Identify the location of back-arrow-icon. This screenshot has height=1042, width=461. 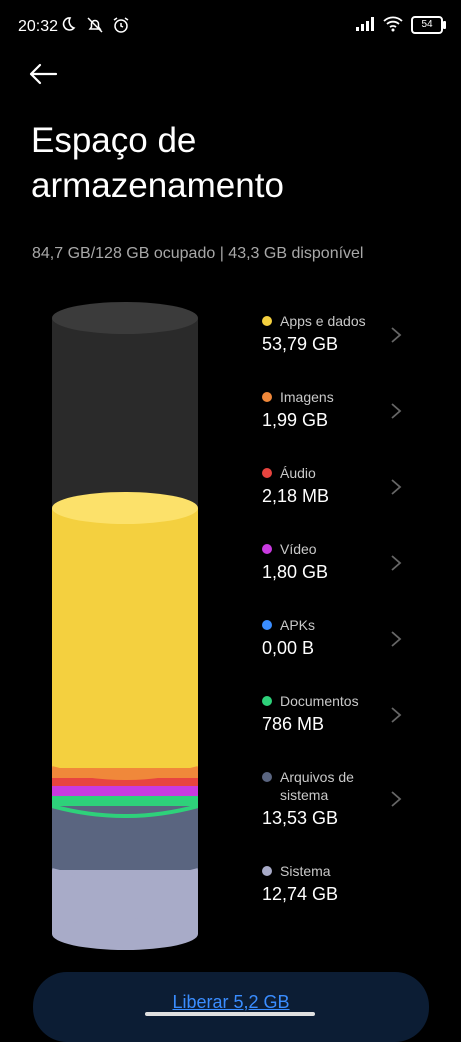
(43, 74).